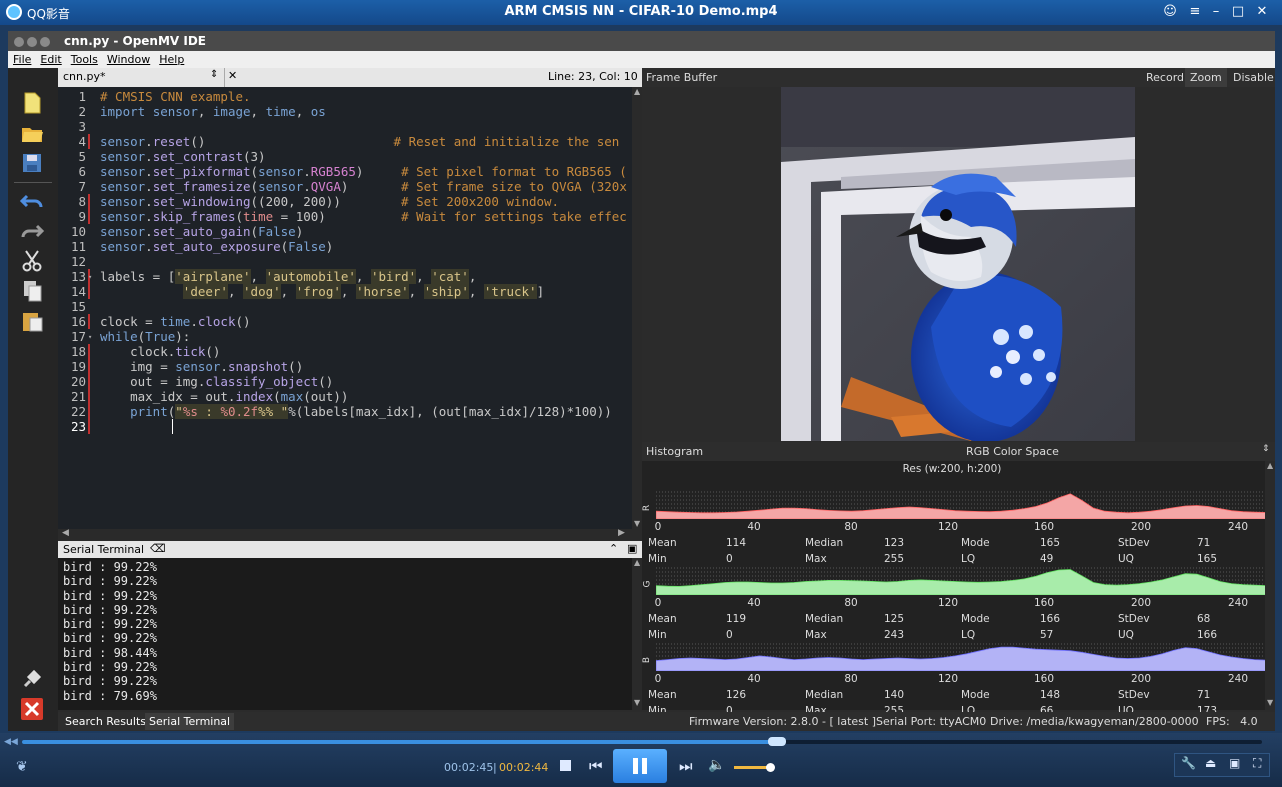 This screenshot has height=787, width=1282. I want to click on tools-icon: 🔧, so click(1188, 763).